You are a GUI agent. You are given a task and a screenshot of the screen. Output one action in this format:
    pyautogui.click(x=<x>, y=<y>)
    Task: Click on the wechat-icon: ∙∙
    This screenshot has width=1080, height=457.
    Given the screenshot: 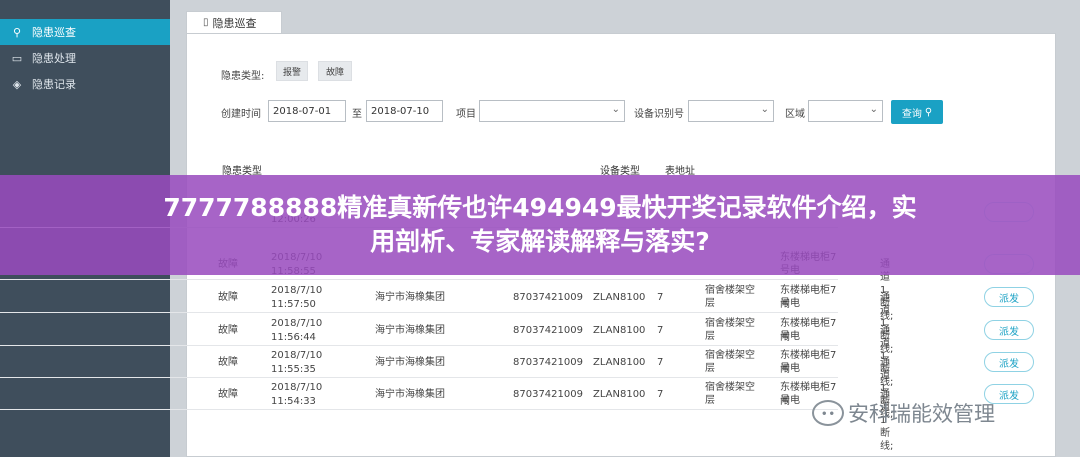 What is the action you would take?
    pyautogui.click(x=828, y=413)
    